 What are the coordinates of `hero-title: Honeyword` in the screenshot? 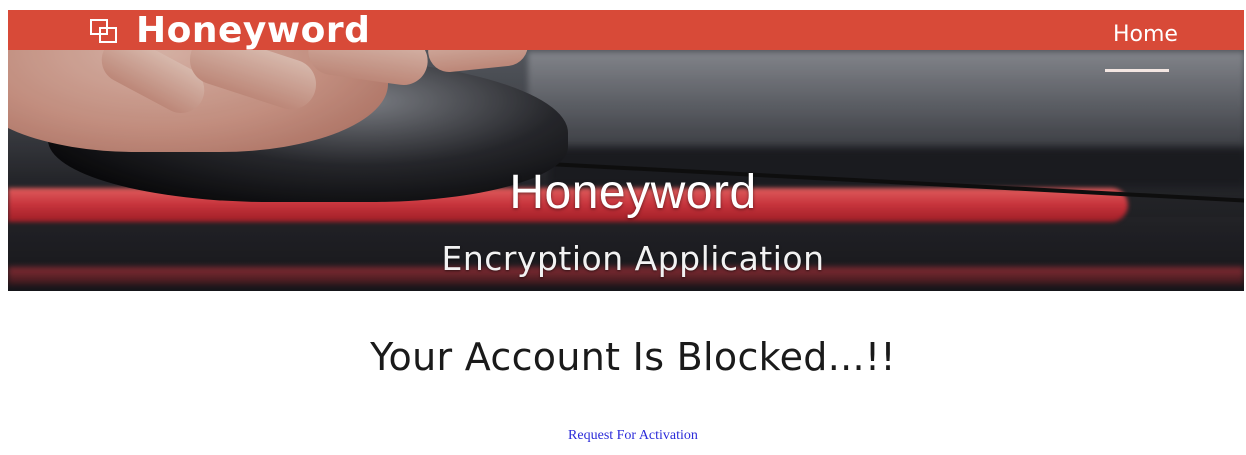 It's located at (633, 192).